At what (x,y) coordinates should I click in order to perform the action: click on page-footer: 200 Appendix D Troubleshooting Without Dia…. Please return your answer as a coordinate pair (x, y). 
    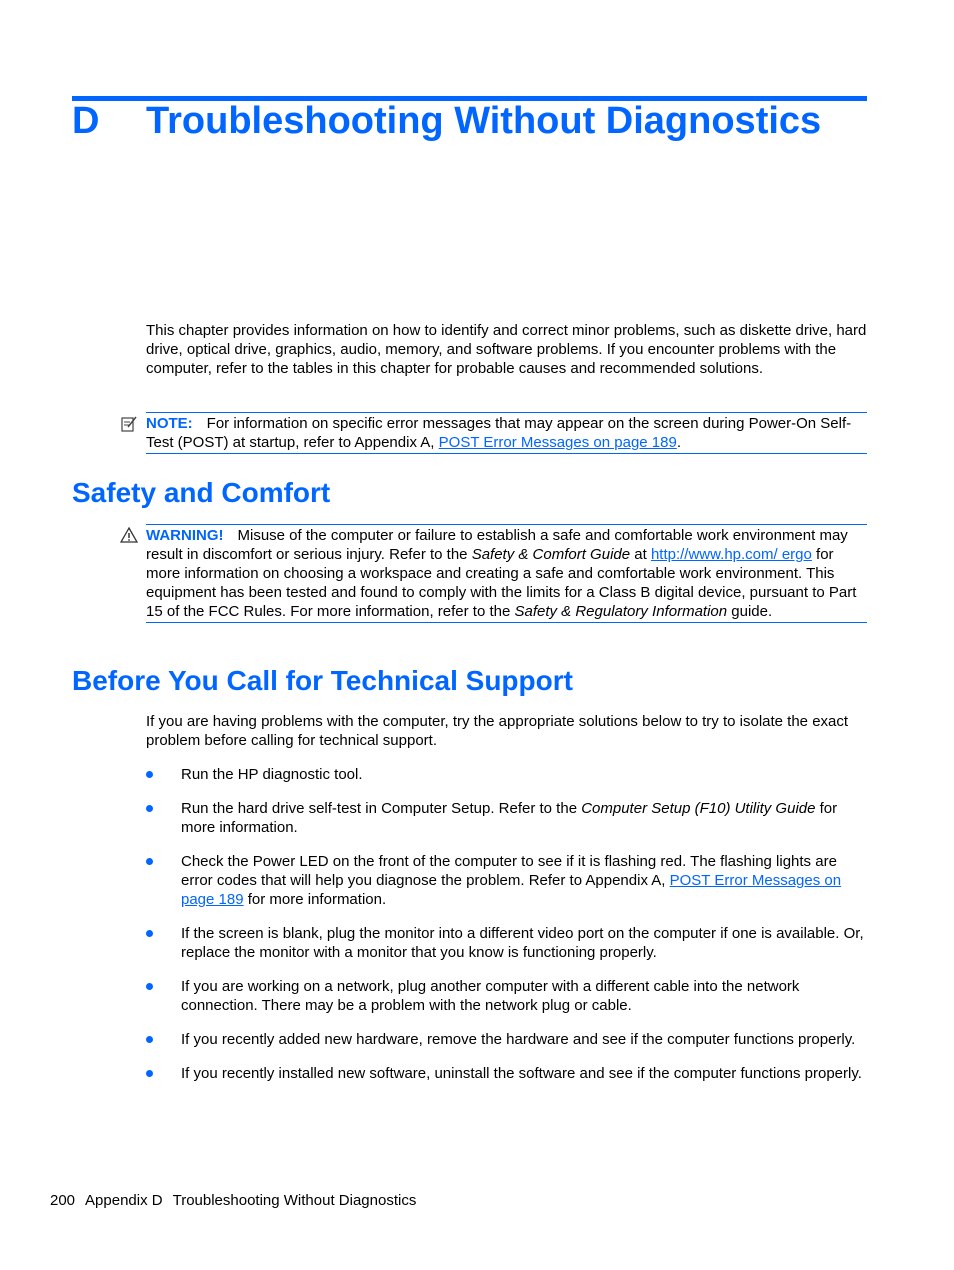
    Looking at the image, I should click on (238, 1200).